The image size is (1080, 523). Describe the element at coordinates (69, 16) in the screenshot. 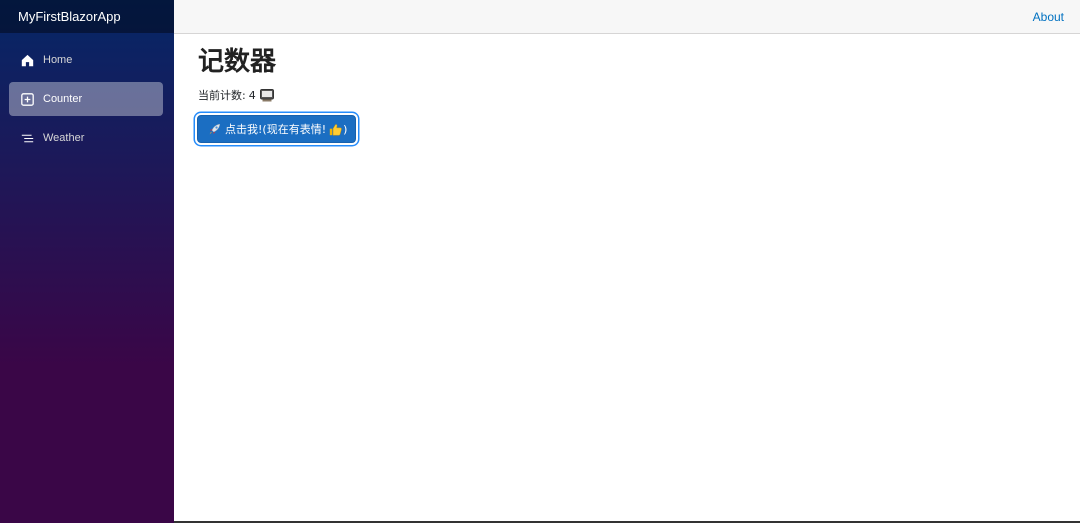

I see `brand-link: MyFirstBlazorApp` at that location.